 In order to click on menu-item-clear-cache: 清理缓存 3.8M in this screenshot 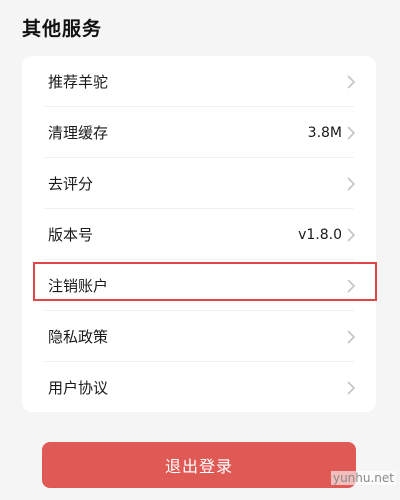, I will do `click(199, 132)`.